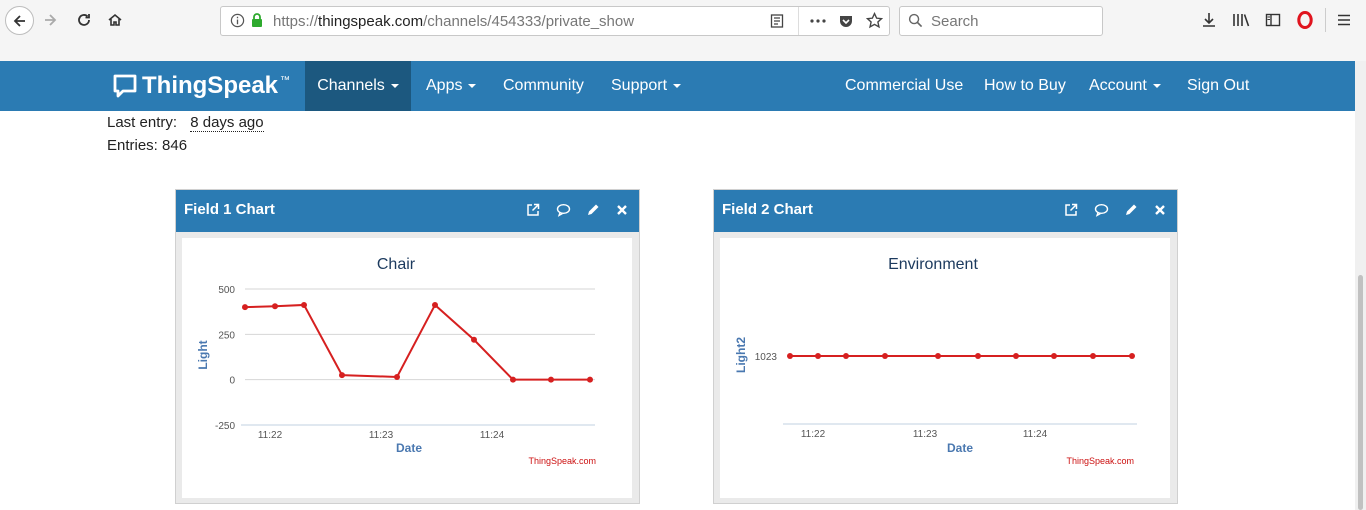 The width and height of the screenshot is (1366, 510). I want to click on nav-commercial-use: Commercial Use, so click(904, 86).